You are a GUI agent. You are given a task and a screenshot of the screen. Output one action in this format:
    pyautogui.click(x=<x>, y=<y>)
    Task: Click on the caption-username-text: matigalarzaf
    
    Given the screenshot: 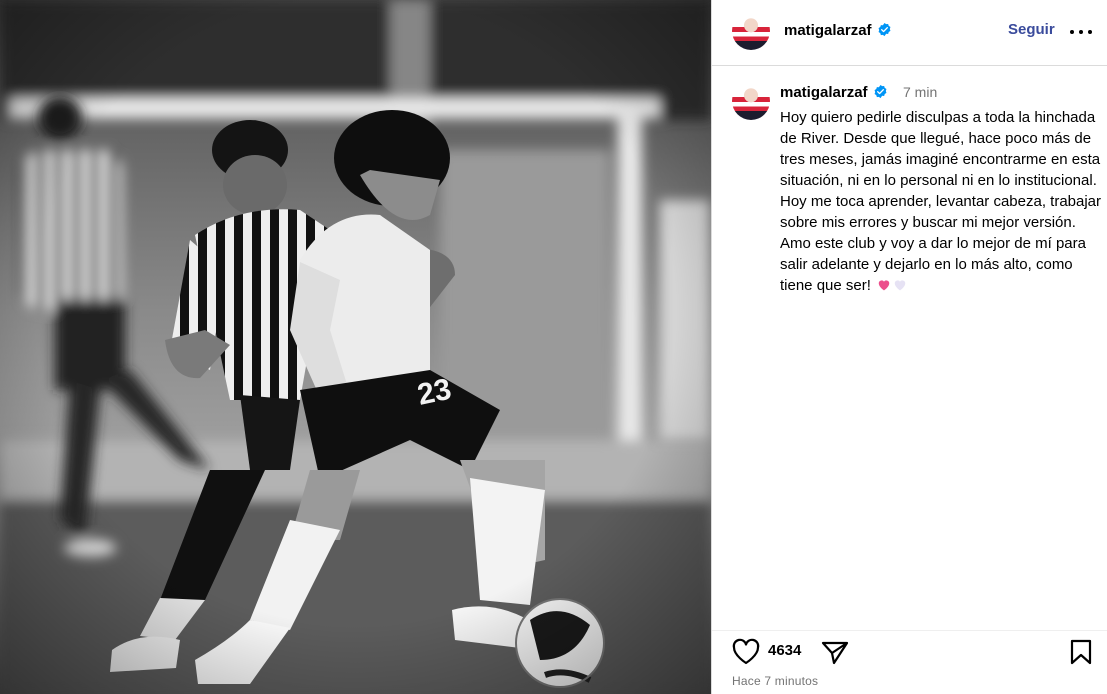 What is the action you would take?
    pyautogui.click(x=824, y=92)
    